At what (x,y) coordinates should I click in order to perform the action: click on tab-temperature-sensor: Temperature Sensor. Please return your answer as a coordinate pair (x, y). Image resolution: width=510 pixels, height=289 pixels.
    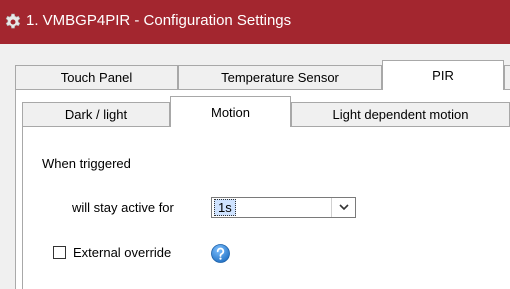
    Looking at the image, I should click on (280, 77).